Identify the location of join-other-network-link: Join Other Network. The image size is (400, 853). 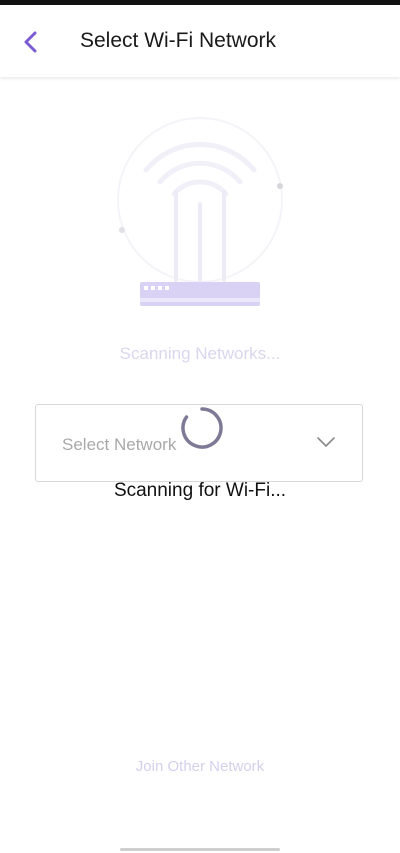
(200, 766).